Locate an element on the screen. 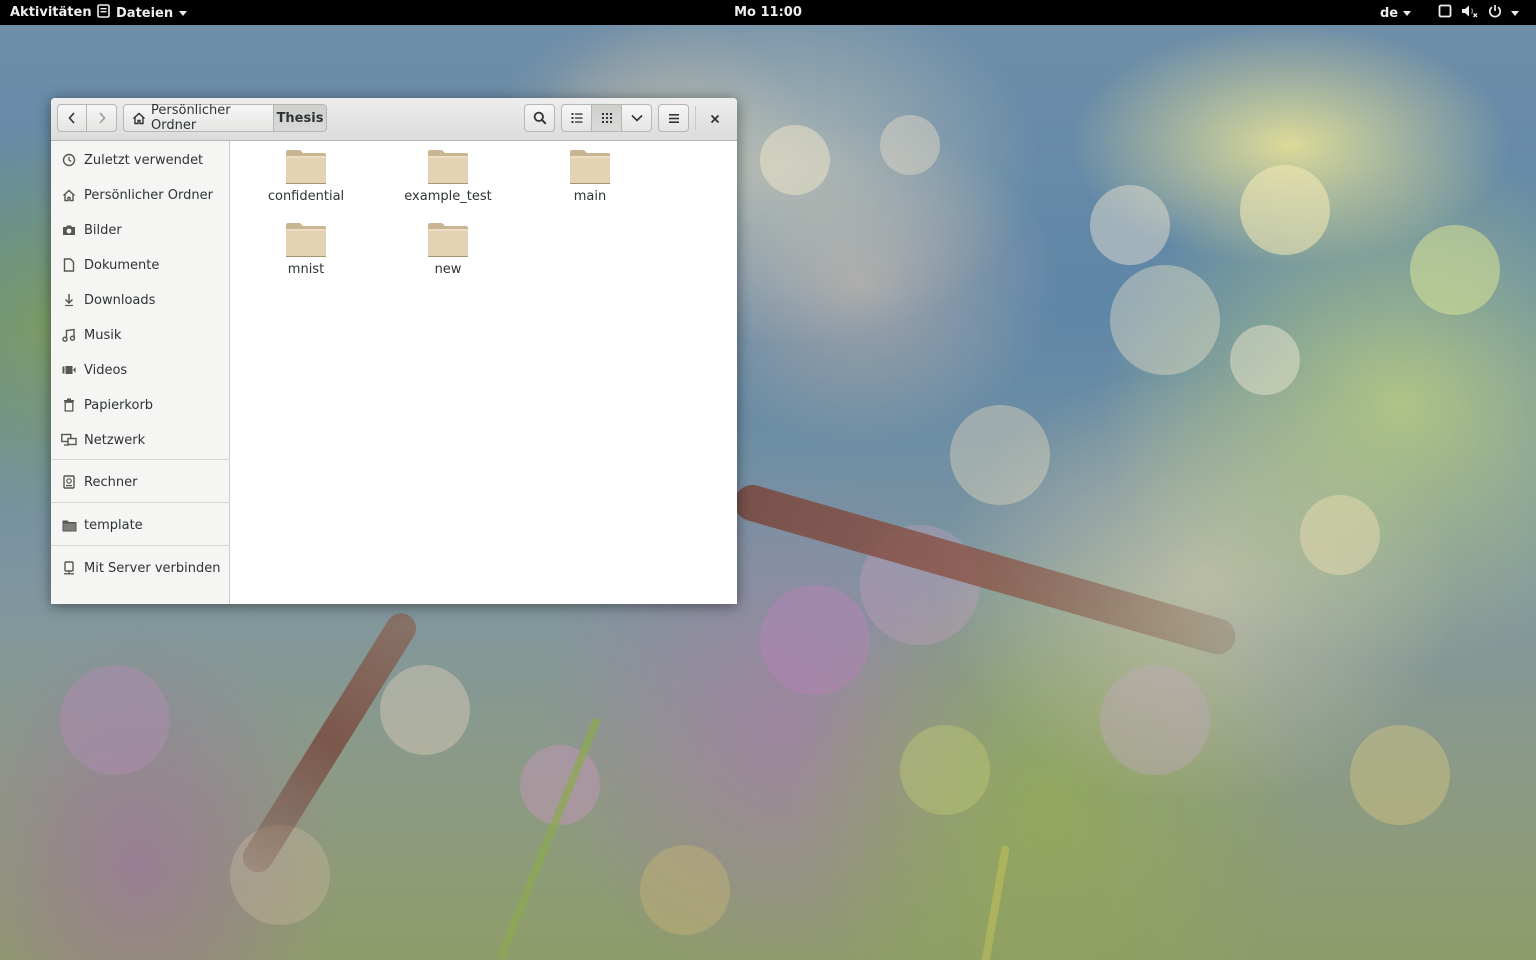 The image size is (1536, 960). menu-icon is located at coordinates (674, 118).